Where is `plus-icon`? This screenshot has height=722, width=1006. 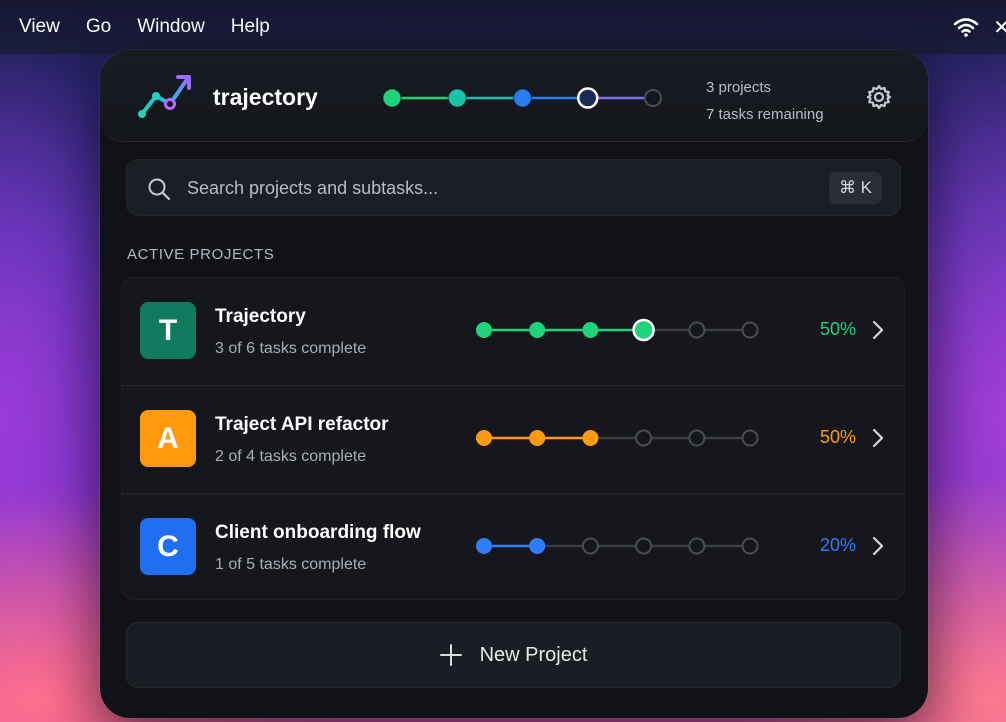 plus-icon is located at coordinates (450, 655).